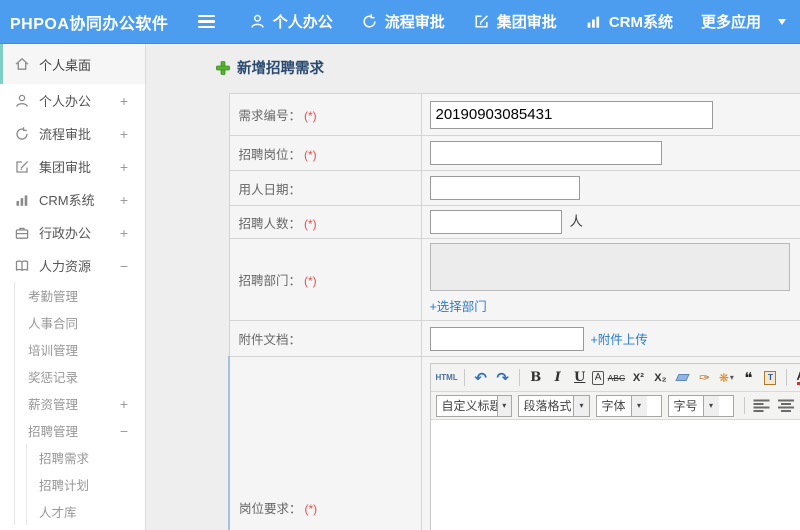  Describe the element at coordinates (506, 338) in the screenshot. I see `attachment-input` at that location.